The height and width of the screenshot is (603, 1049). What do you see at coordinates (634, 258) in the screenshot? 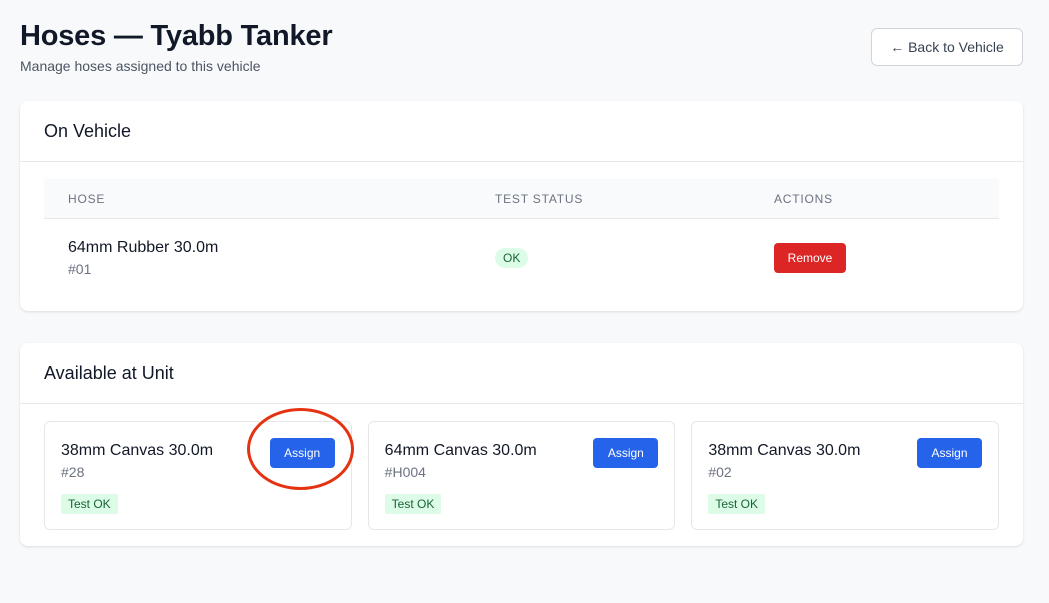
I see `status-cell: OK` at bounding box center [634, 258].